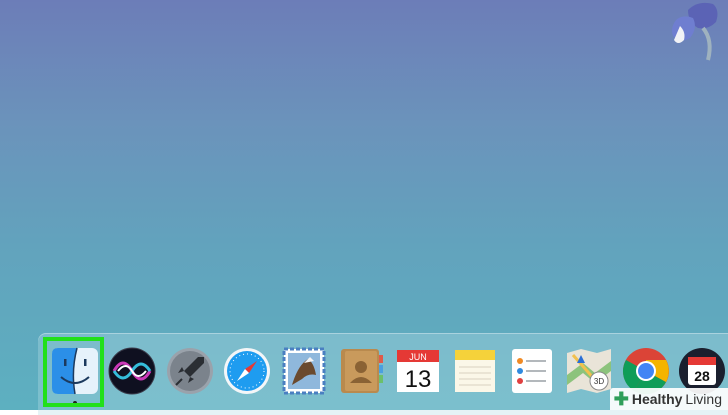 This screenshot has height=415, width=728. Describe the element at coordinates (599, 381) in the screenshot. I see `maps-3d-label: 3D` at that location.